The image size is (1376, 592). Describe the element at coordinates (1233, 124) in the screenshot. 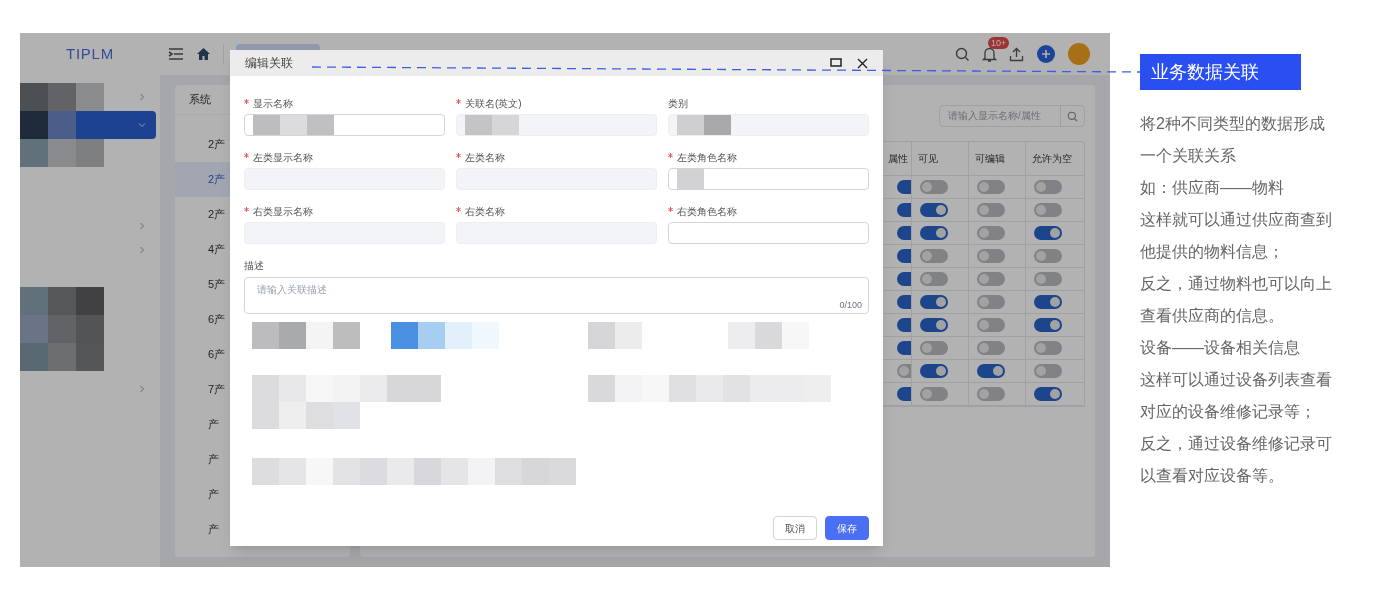

I see `annotation-text: 将2种不同类型的数据形成` at that location.